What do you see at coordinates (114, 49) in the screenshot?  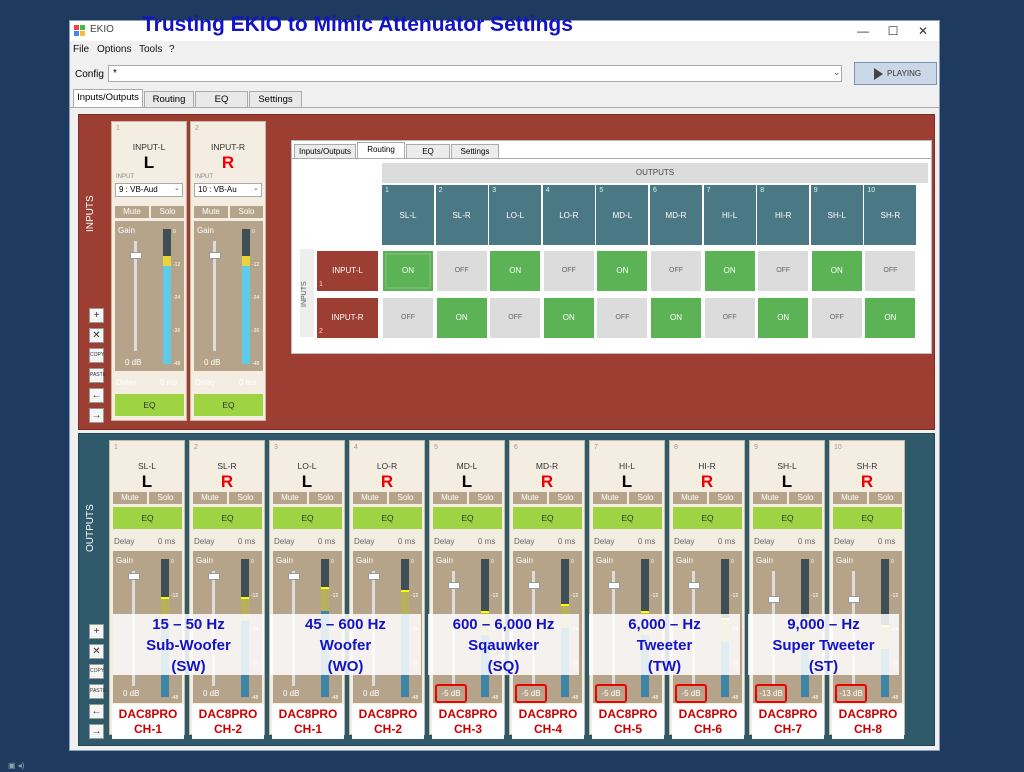 I see `menu-options: Options` at bounding box center [114, 49].